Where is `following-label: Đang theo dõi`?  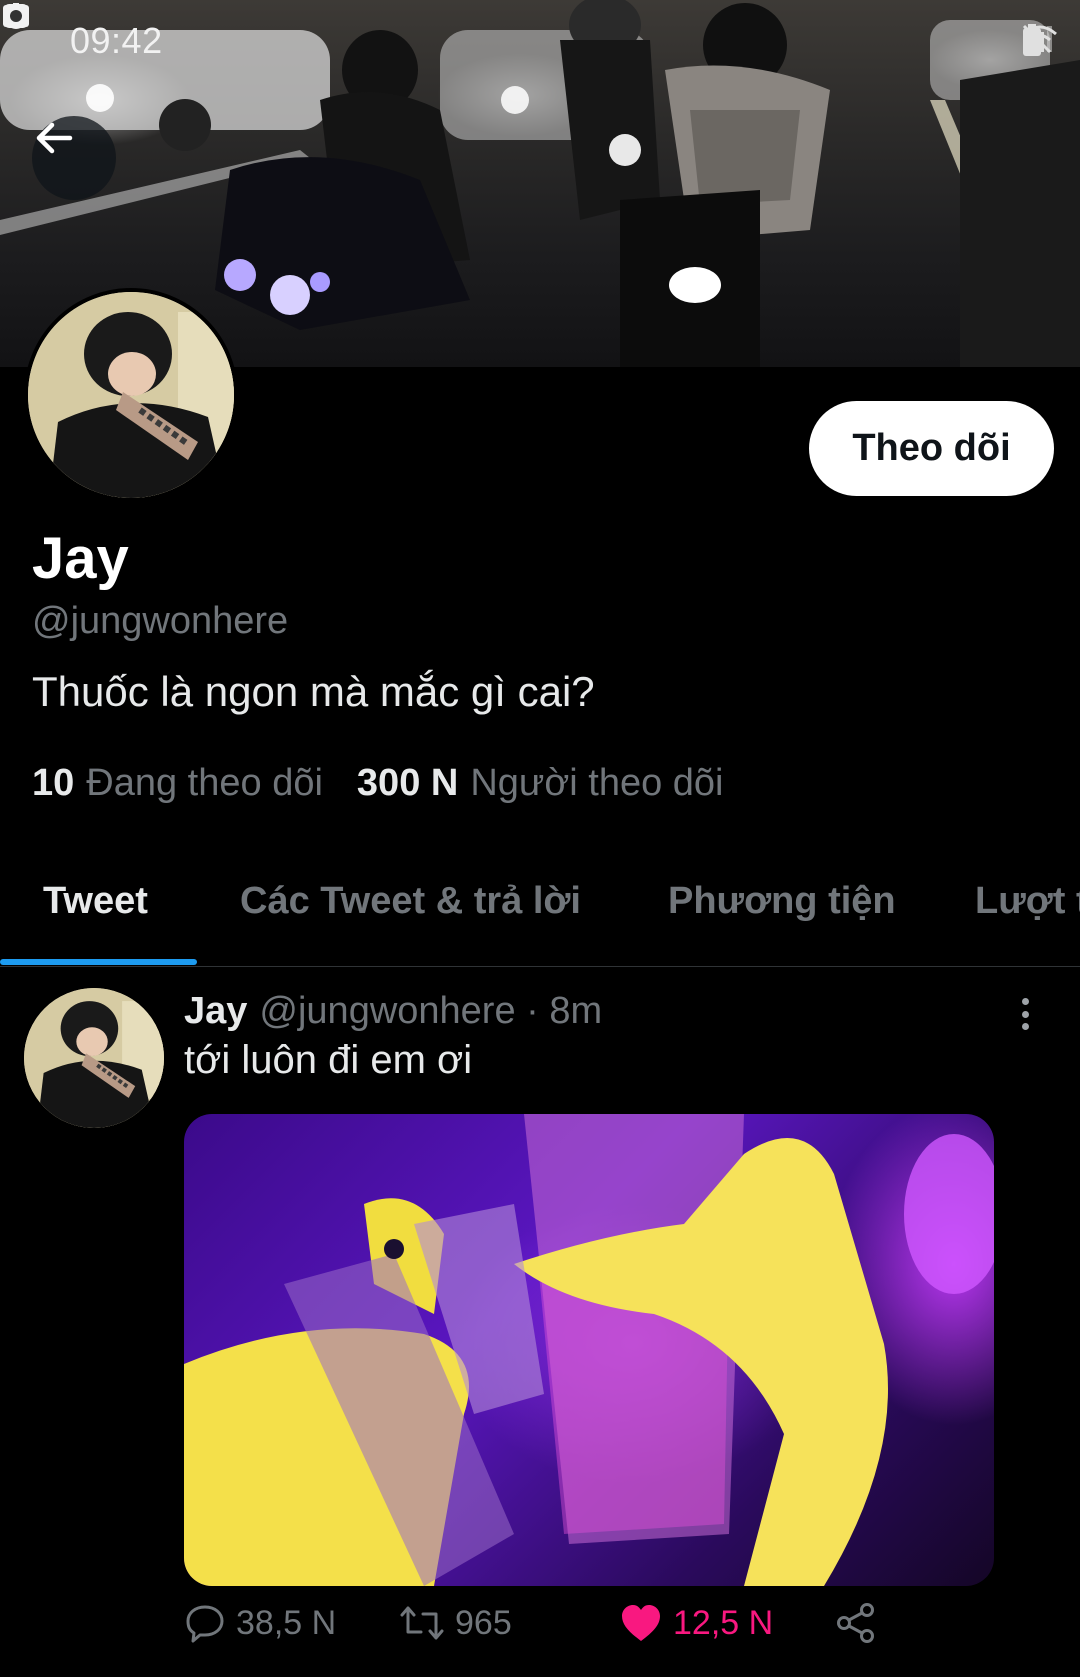 following-label: Đang theo dõi is located at coordinates (204, 783).